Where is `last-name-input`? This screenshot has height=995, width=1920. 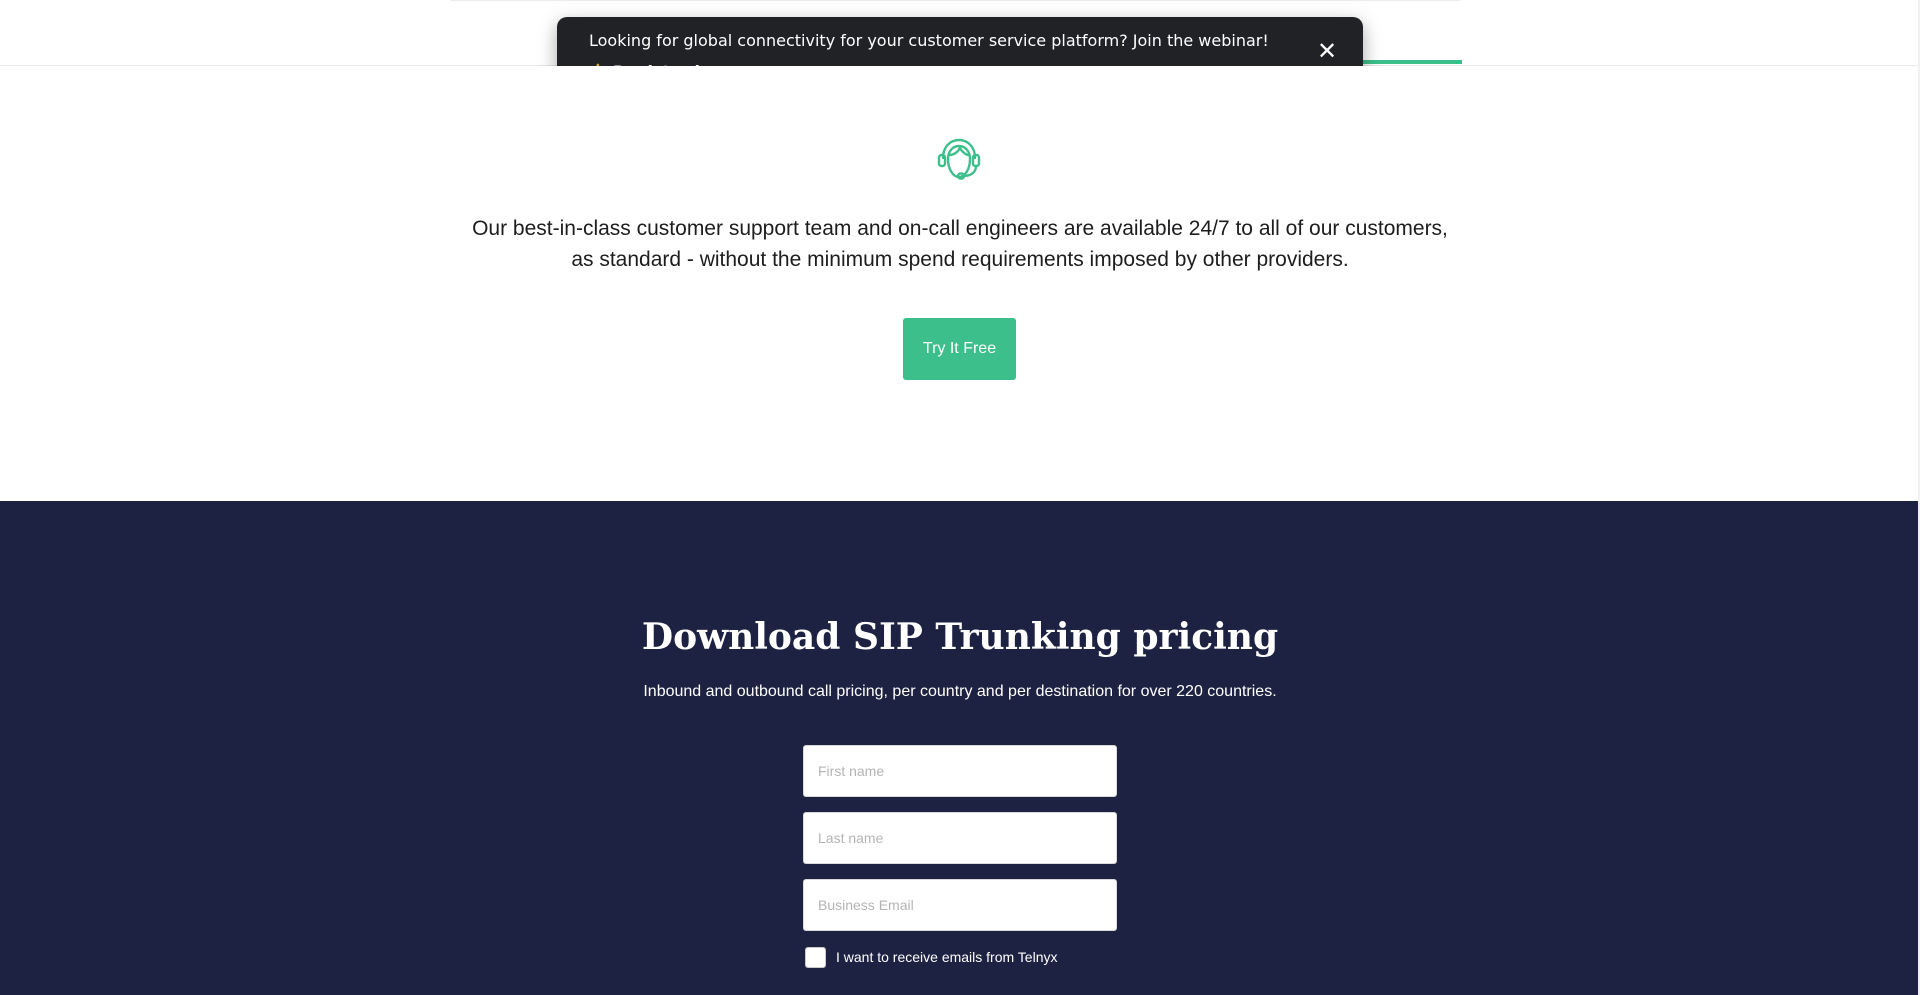 last-name-input is located at coordinates (960, 838).